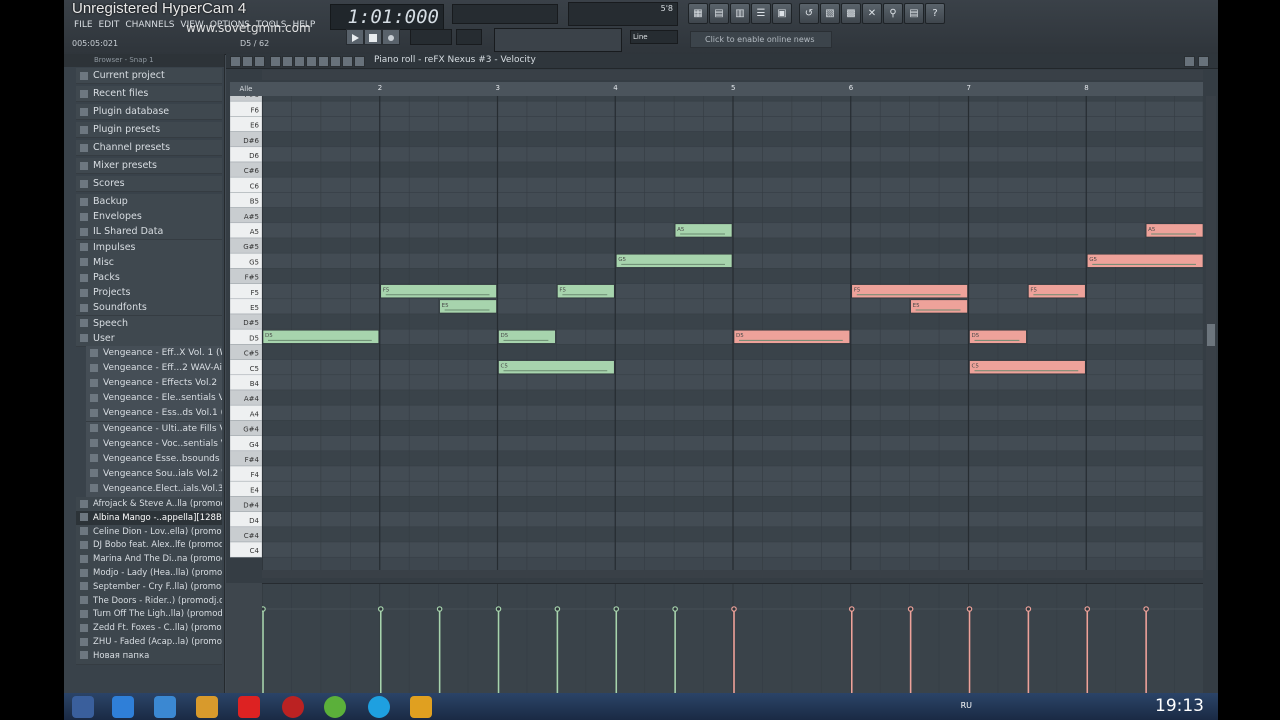  What do you see at coordinates (379, 707) in the screenshot?
I see `skype-icon` at bounding box center [379, 707].